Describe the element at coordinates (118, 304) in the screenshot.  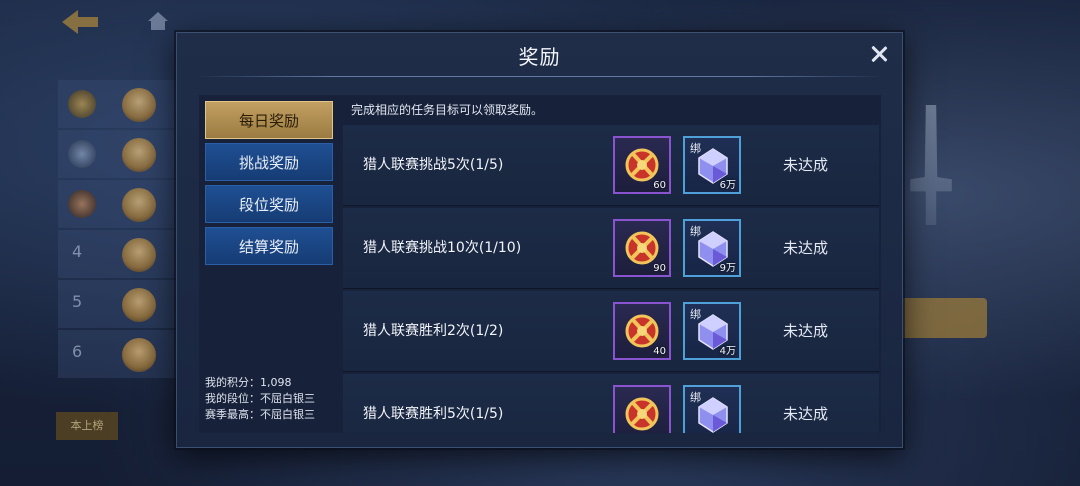
I see `bg-row: 5` at that location.